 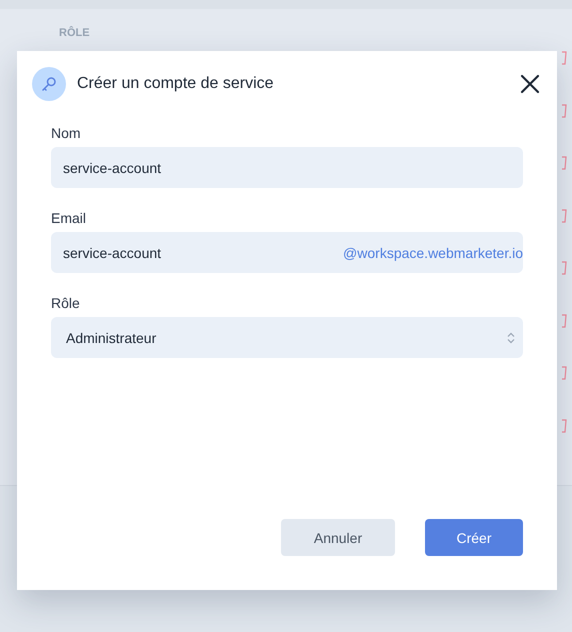 What do you see at coordinates (511, 338) in the screenshot?
I see `chevron-updown-icon` at bounding box center [511, 338].